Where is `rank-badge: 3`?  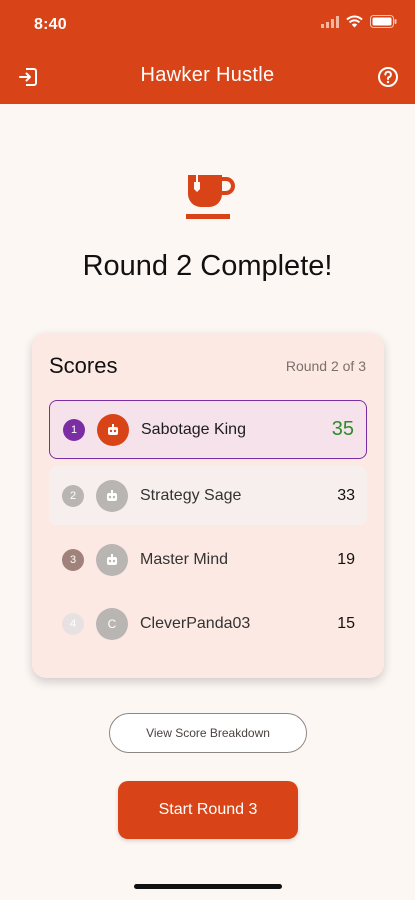 rank-badge: 3 is located at coordinates (73, 559).